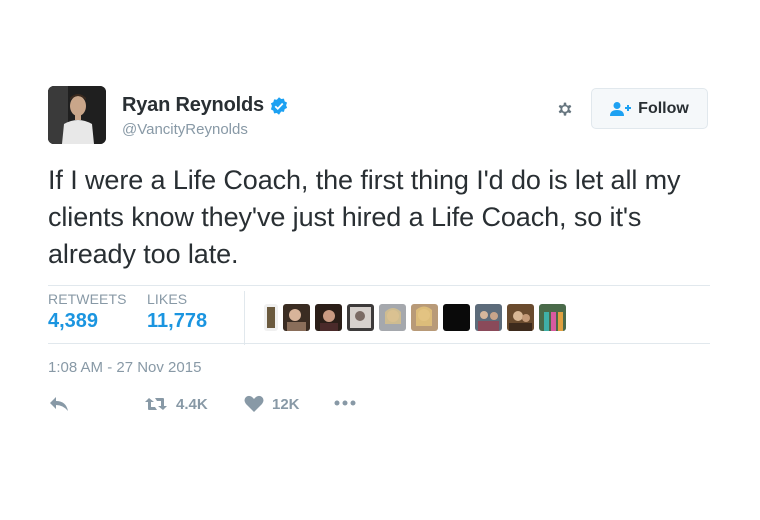  I want to click on more-button, so click(345, 403).